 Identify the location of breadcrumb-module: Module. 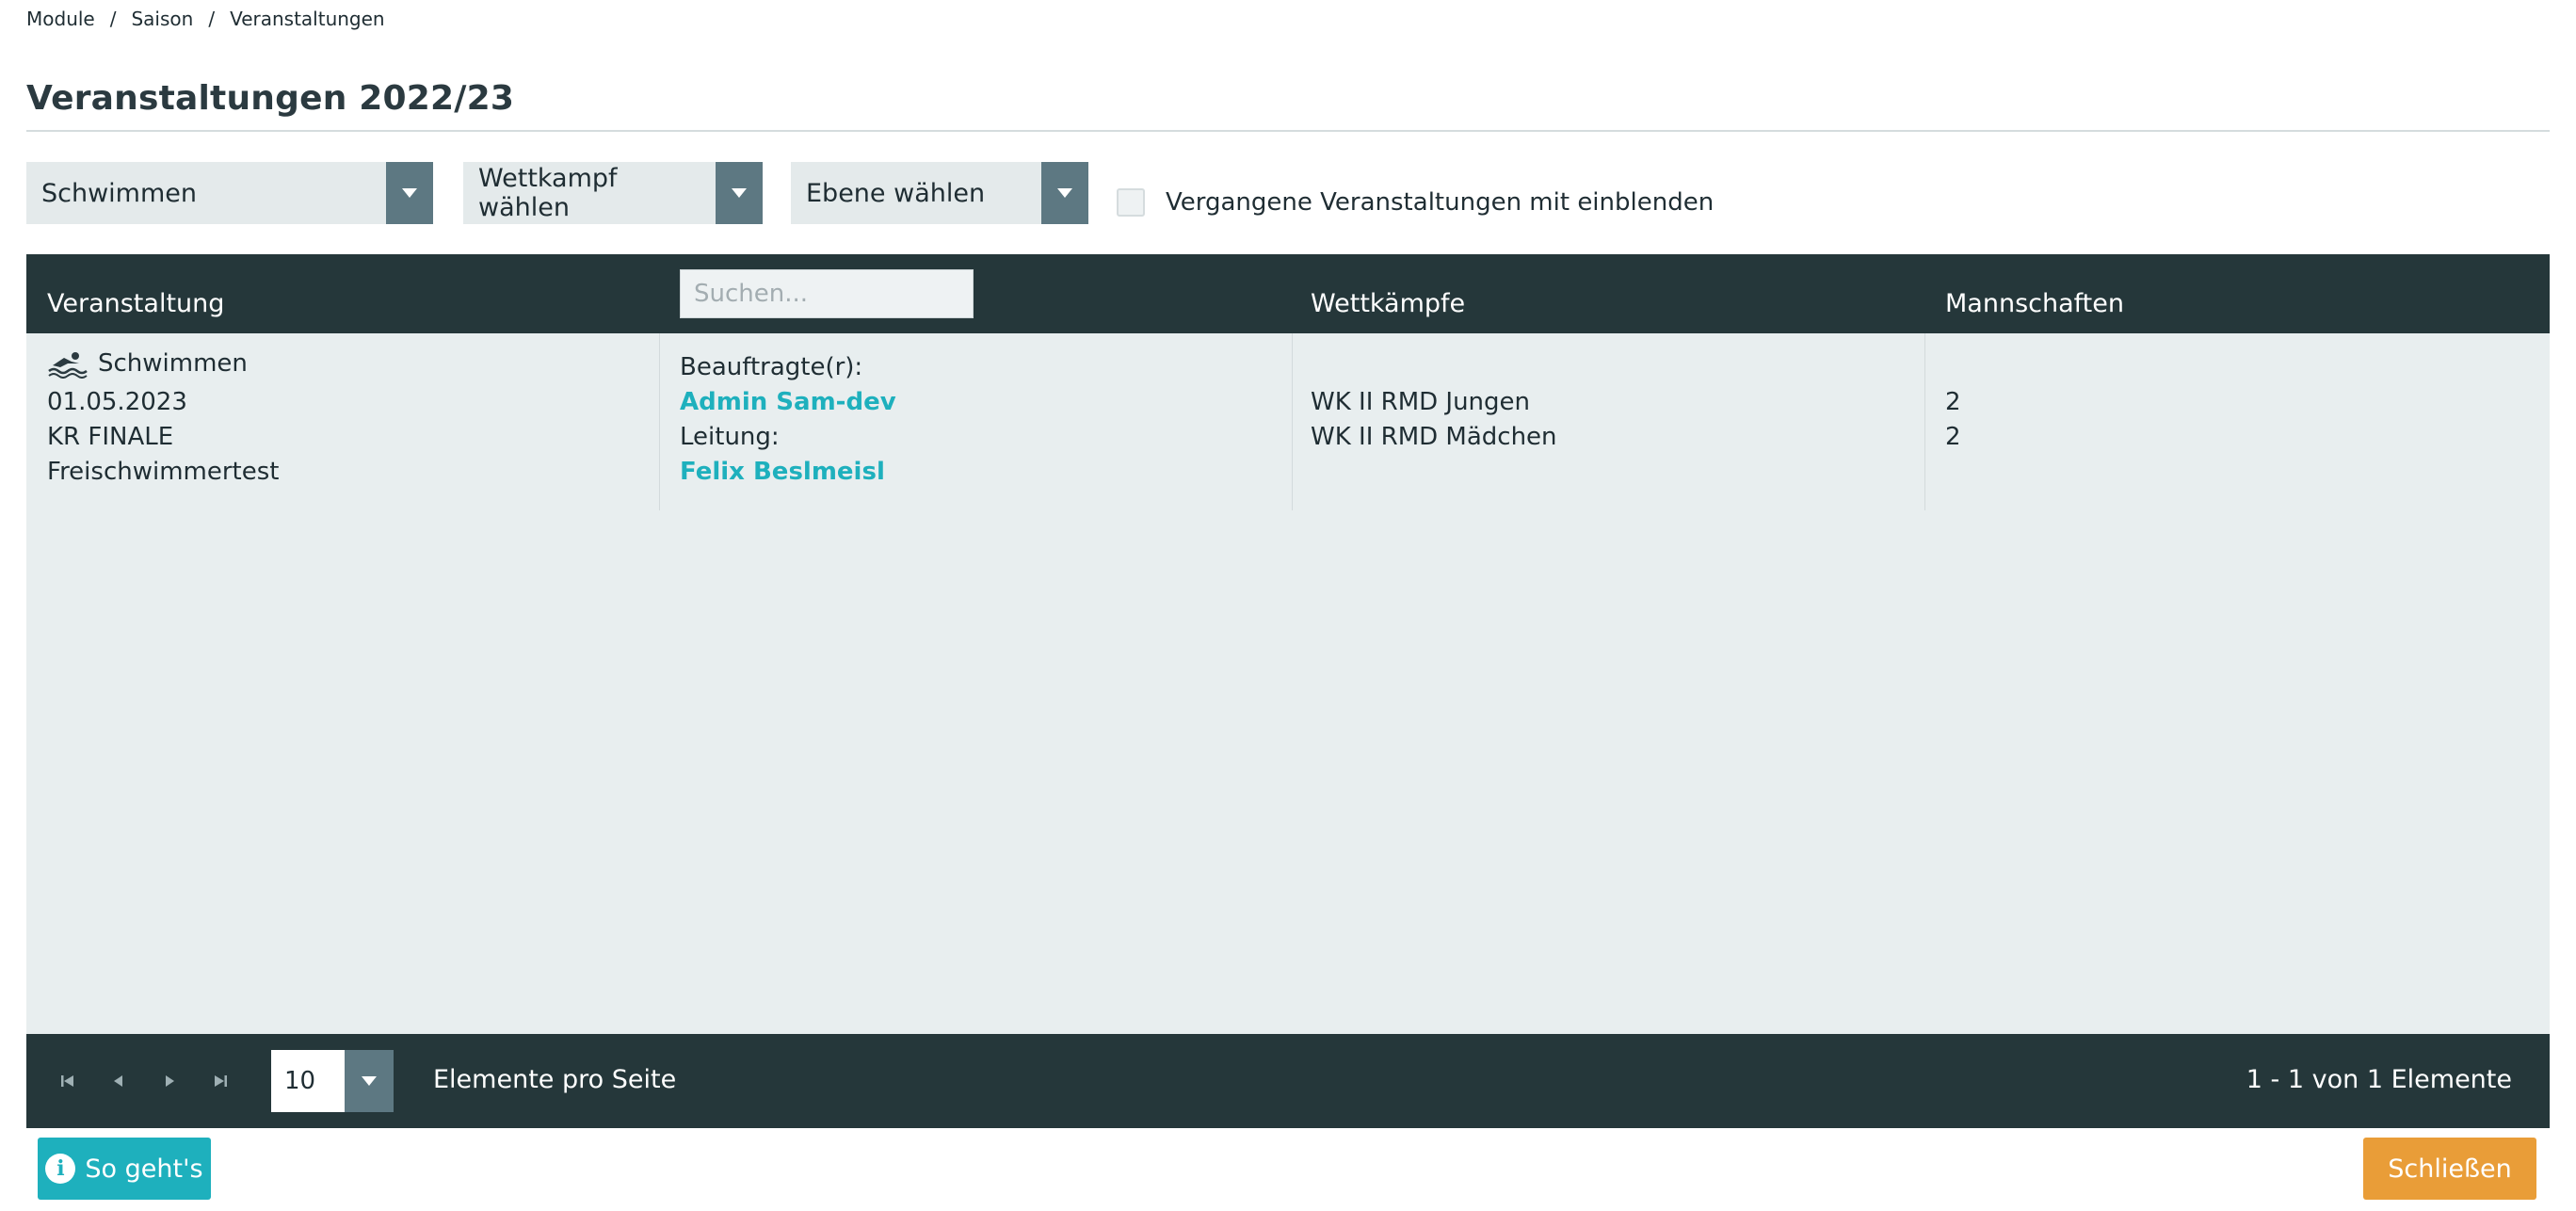
(60, 19).